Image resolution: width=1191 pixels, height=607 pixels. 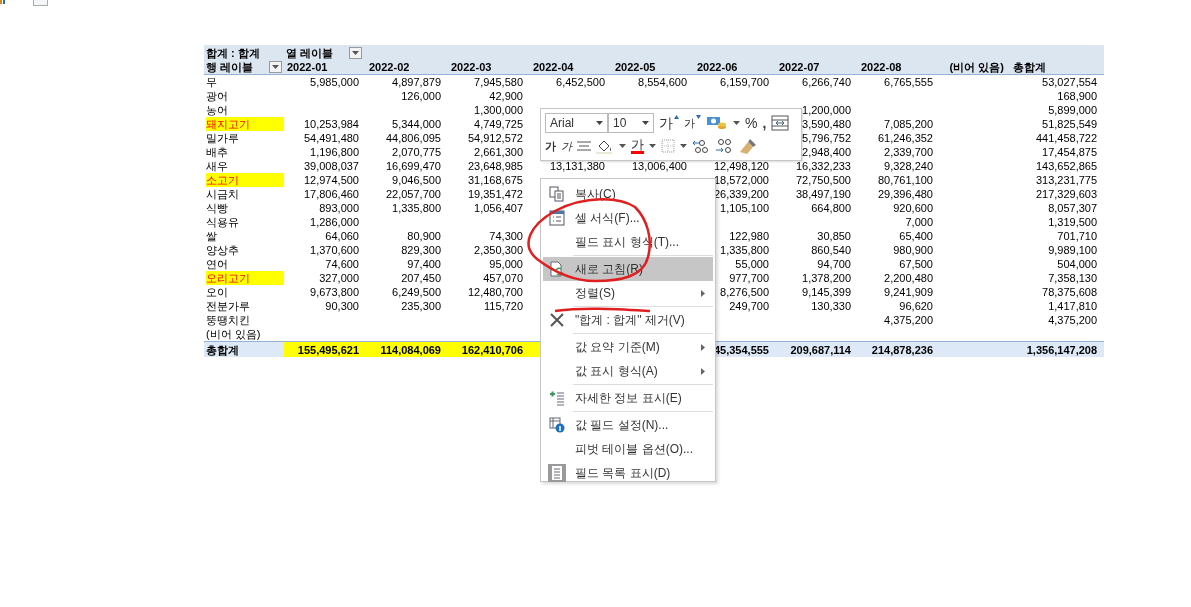 I want to click on value-cell: 5,796,752, so click(x=826, y=138).